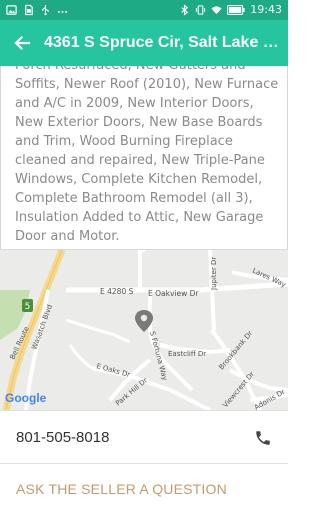 Image resolution: width=320 pixels, height=512 pixels. Describe the element at coordinates (28, 307) in the screenshot. I see `route-shield-number: 5` at that location.